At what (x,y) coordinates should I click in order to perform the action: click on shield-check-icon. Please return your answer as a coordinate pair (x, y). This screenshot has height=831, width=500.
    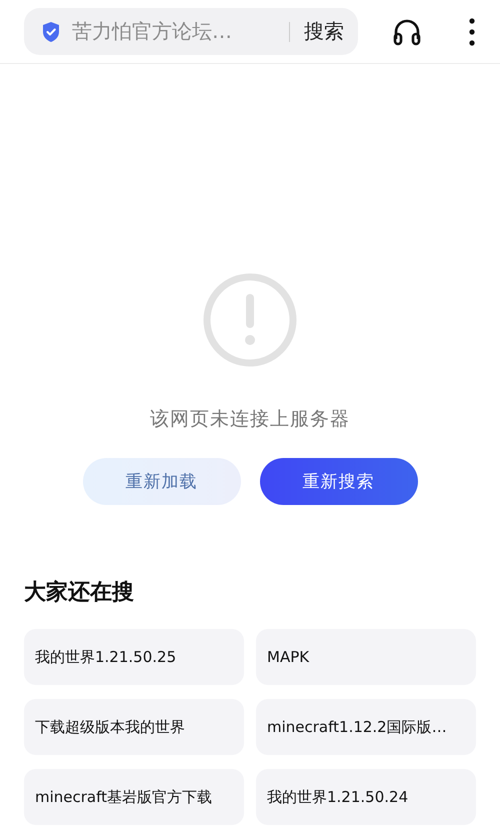
    Looking at the image, I should click on (51, 31).